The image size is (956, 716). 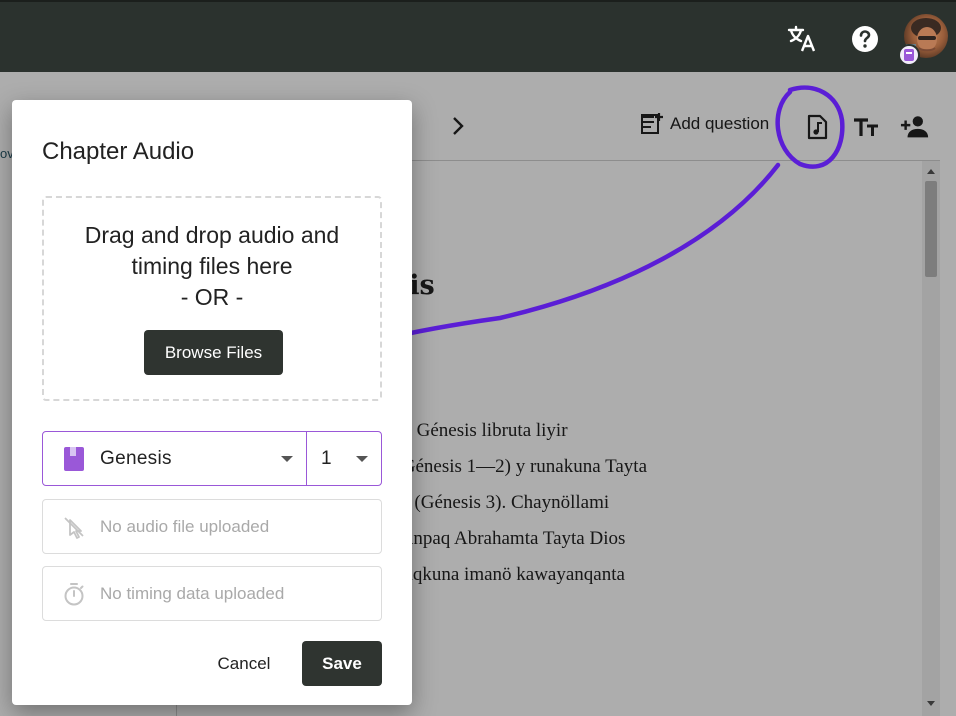 What do you see at coordinates (212, 266) in the screenshot?
I see `dropzone-text: timing files here` at bounding box center [212, 266].